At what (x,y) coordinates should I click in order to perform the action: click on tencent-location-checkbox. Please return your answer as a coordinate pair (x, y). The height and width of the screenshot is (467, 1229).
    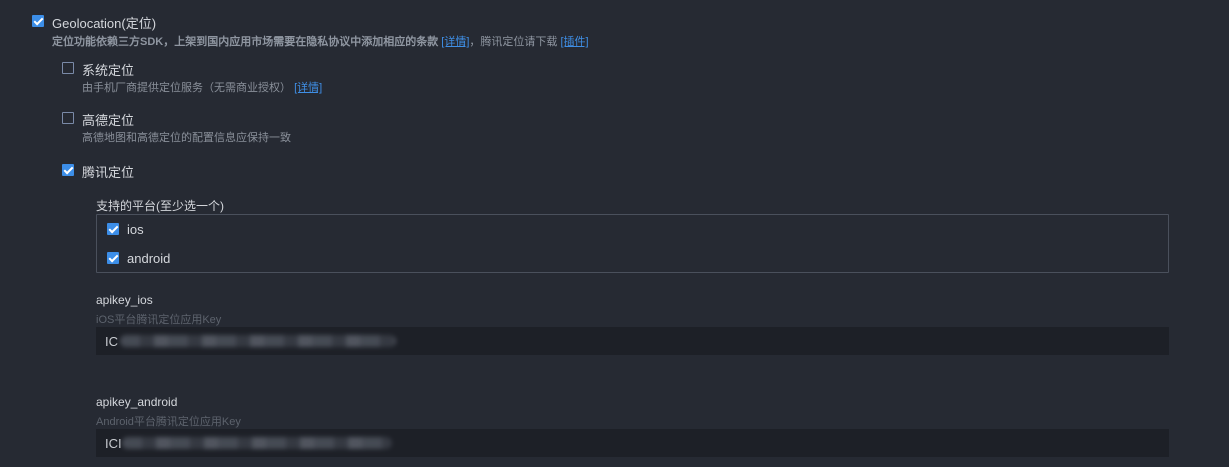
    Looking at the image, I should click on (68, 170).